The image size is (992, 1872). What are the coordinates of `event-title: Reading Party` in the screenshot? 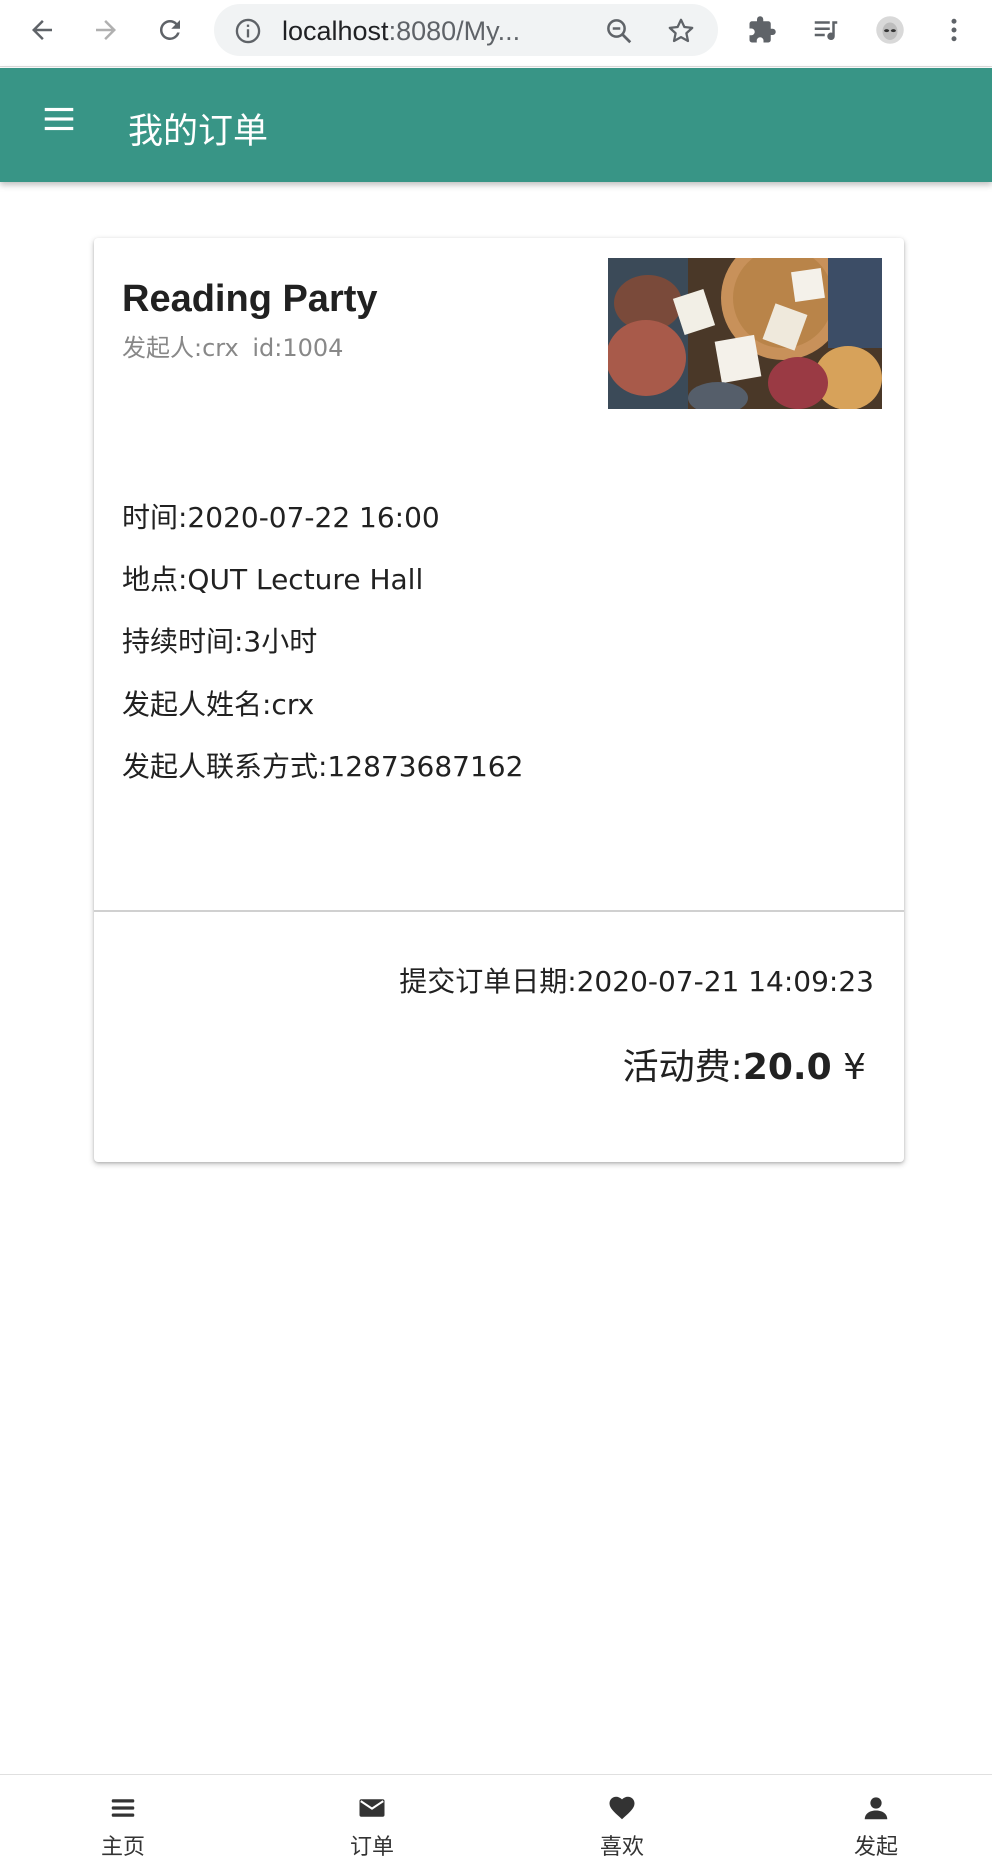 It's located at (250, 299).